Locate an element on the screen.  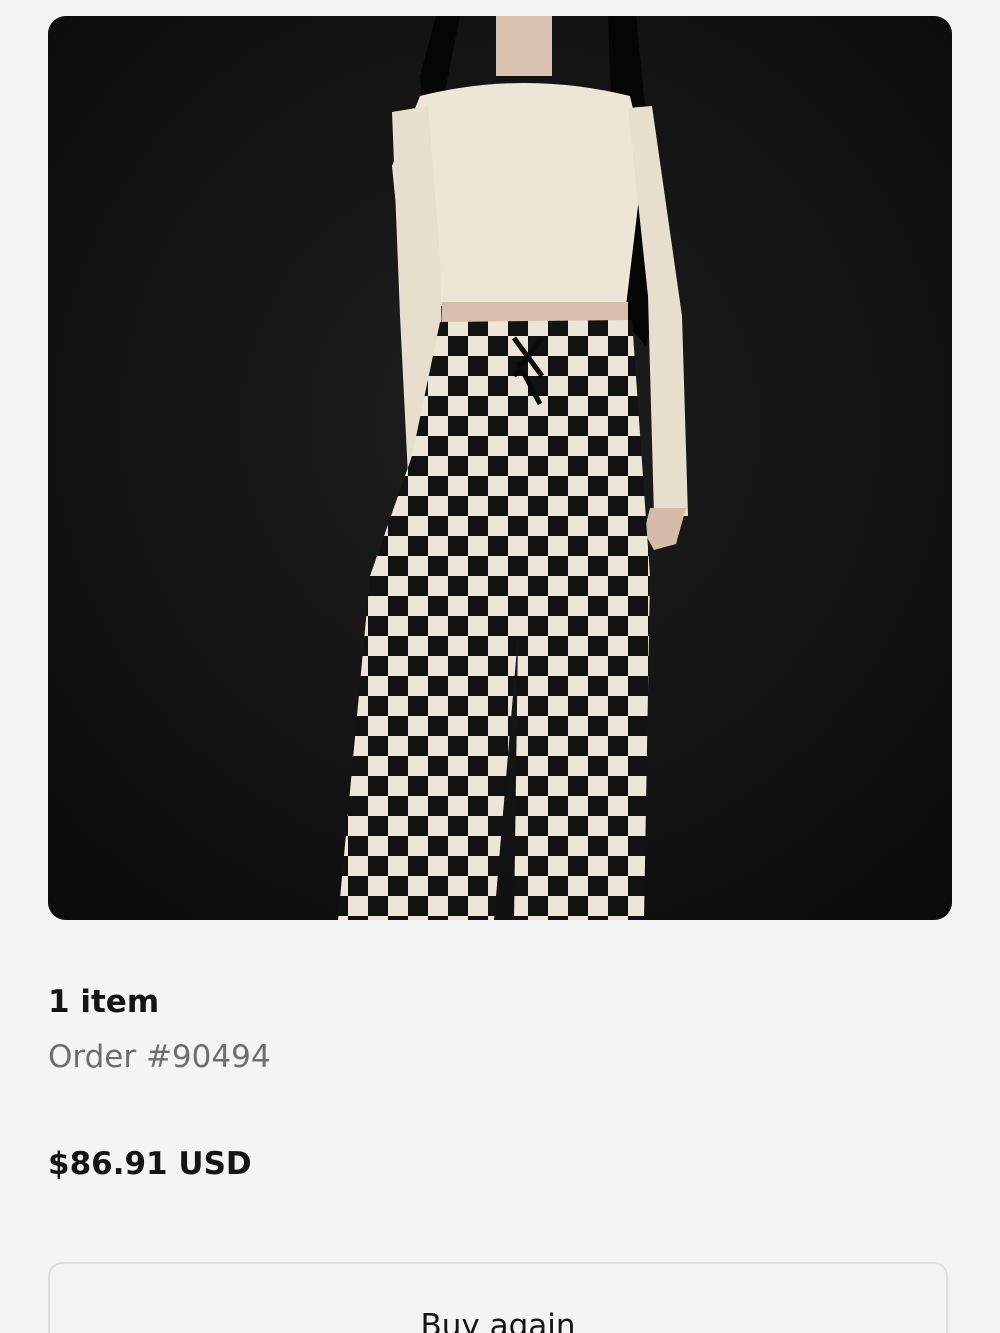
order-total: $86.91 USD is located at coordinates (150, 1164).